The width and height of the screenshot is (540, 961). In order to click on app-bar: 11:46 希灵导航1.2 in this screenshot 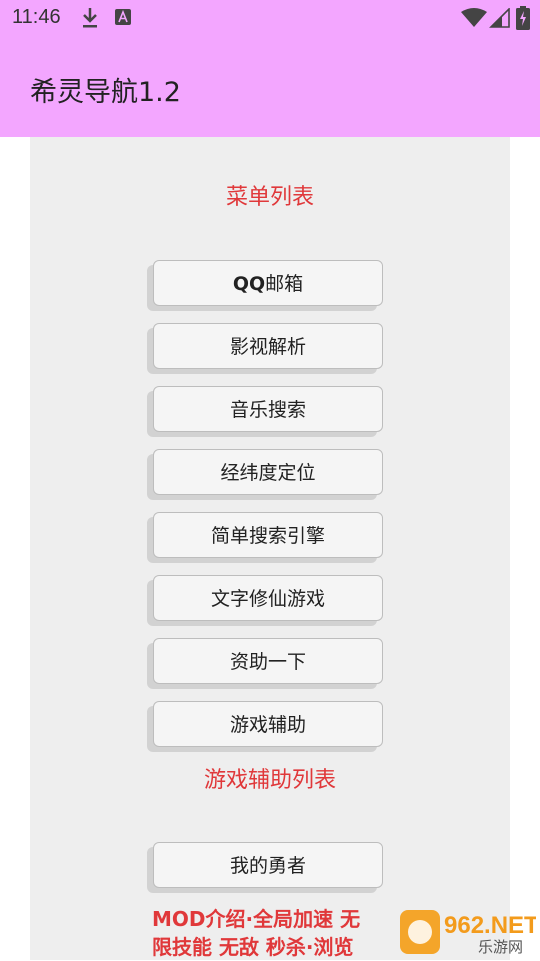, I will do `click(270, 68)`.